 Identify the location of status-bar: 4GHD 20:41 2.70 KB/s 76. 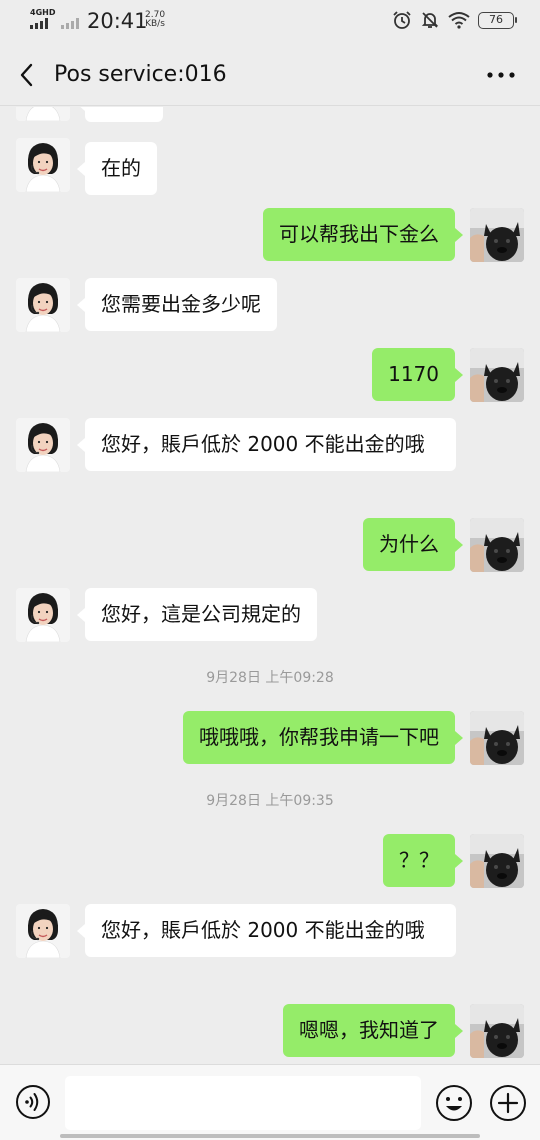
(270, 22).